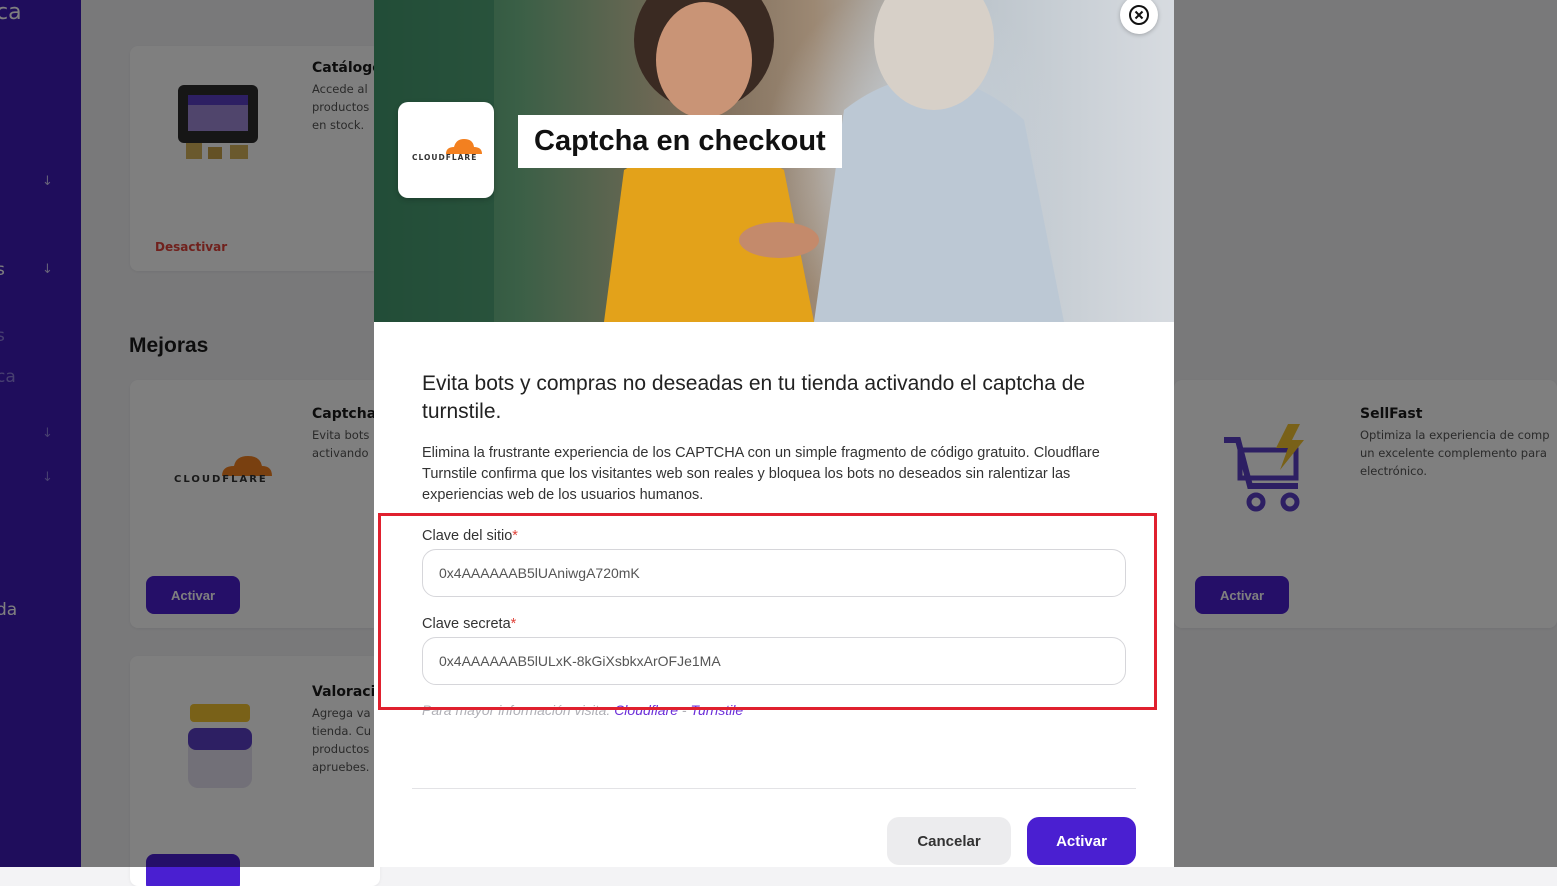 This screenshot has height=886, width=1557. Describe the element at coordinates (470, 536) in the screenshot. I see `site-key-label: Clave del sitio*` at that location.